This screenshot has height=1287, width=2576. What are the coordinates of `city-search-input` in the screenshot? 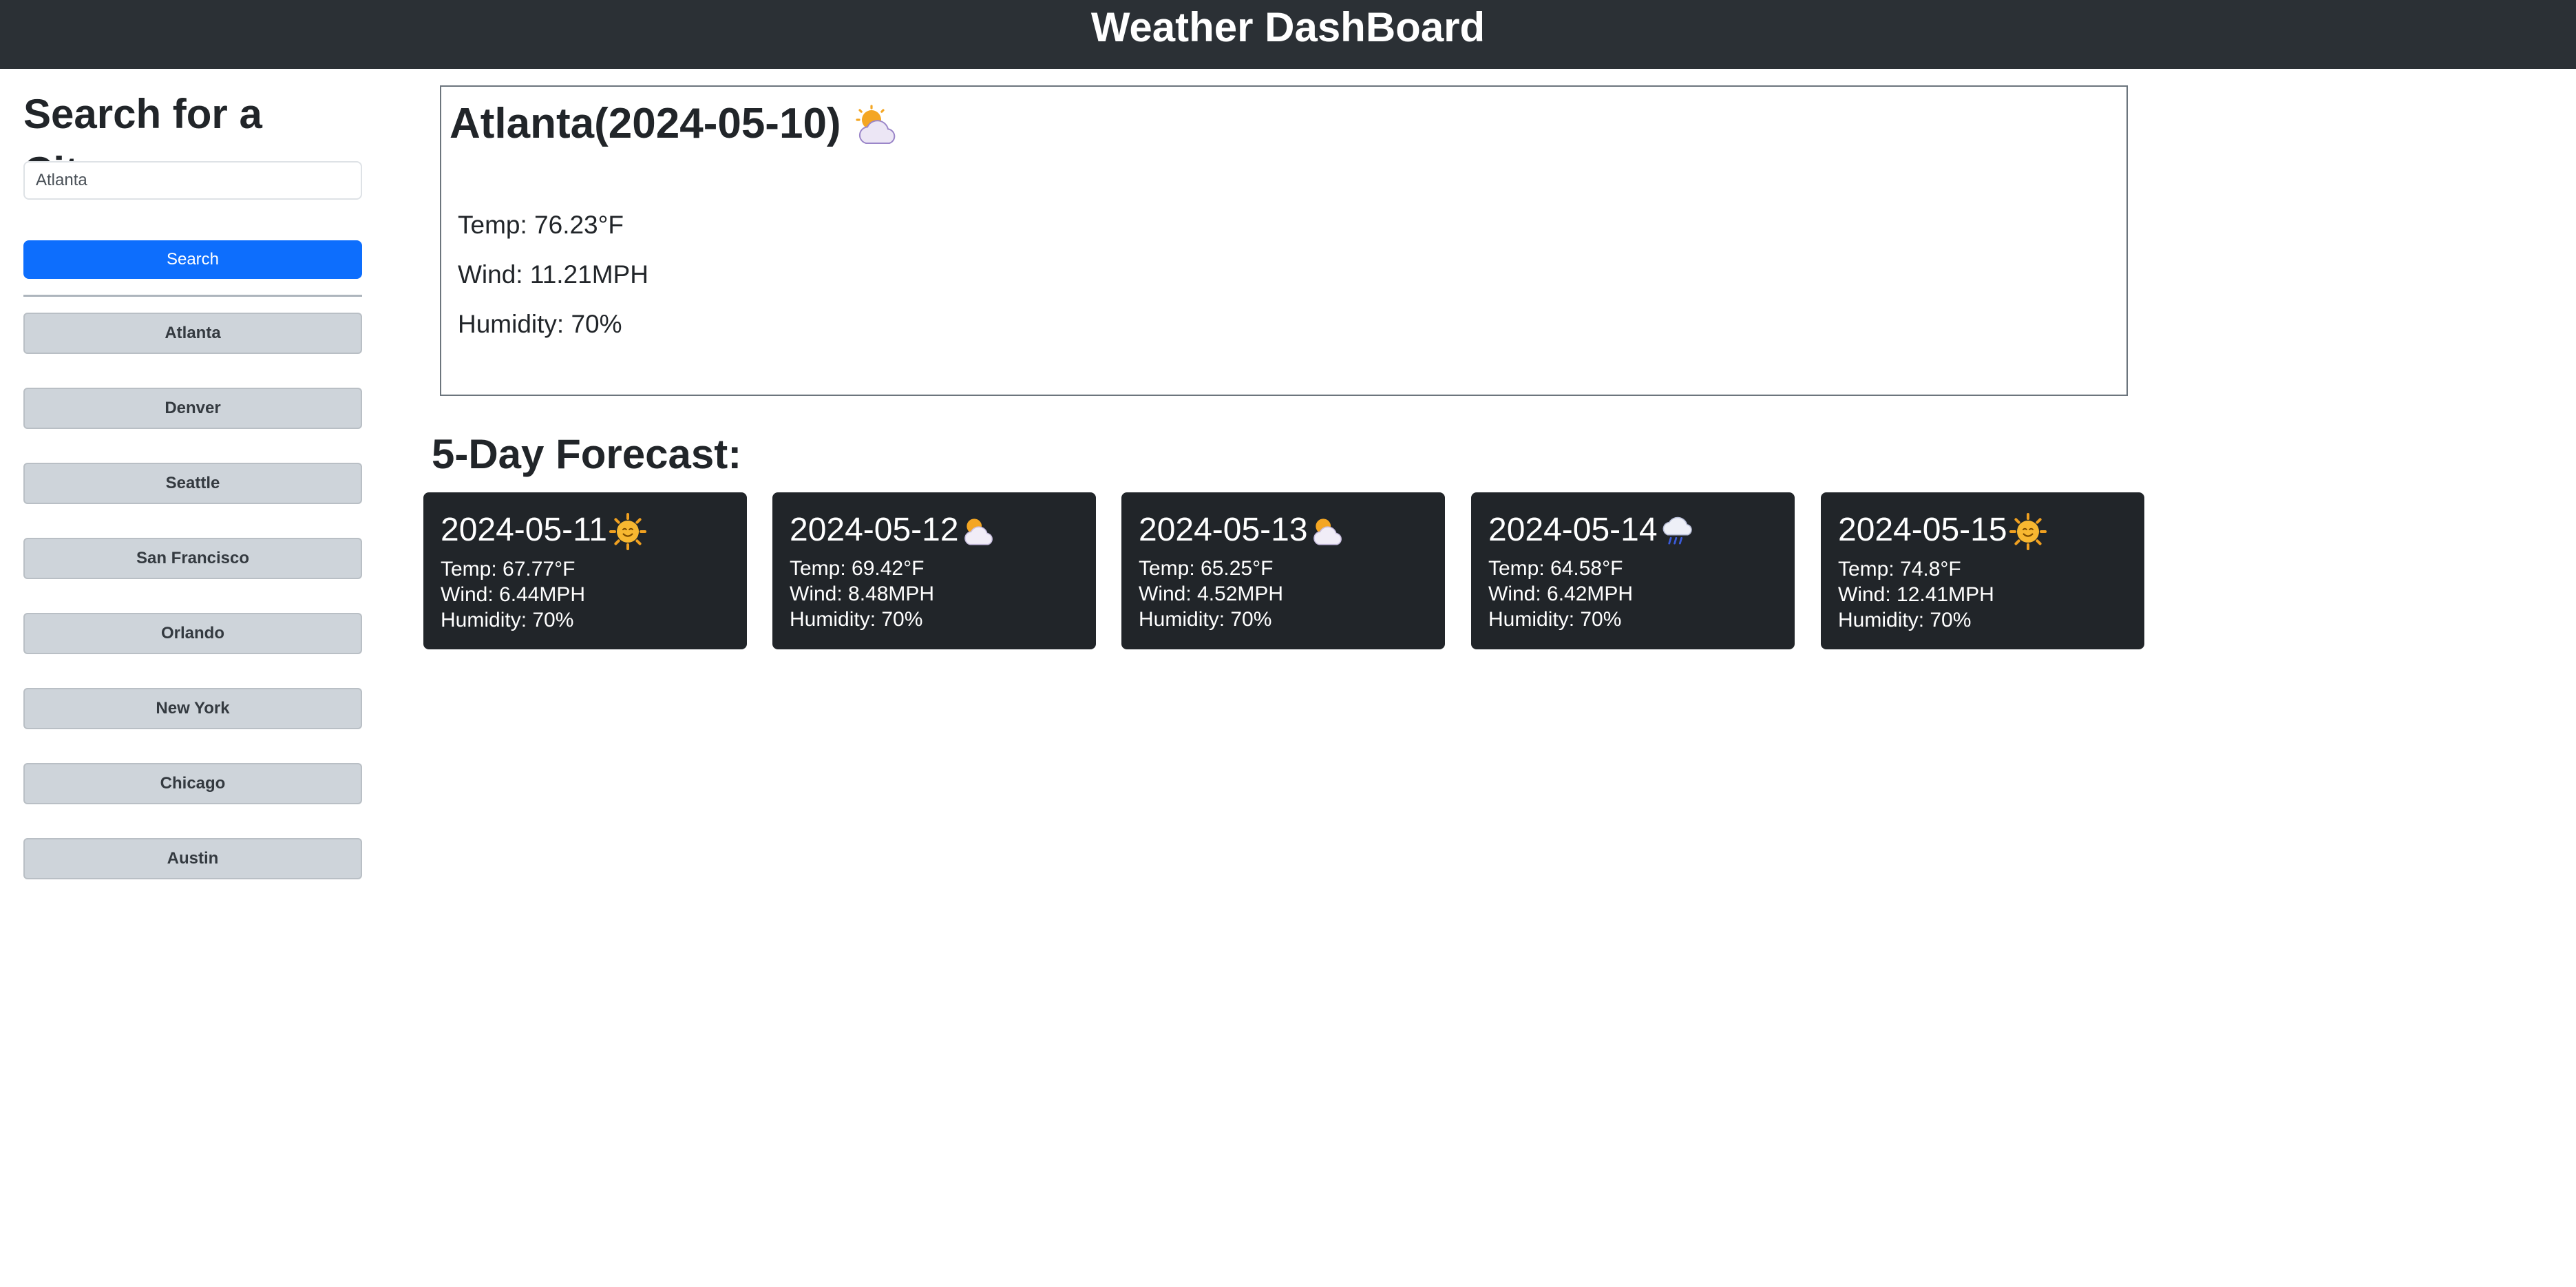 It's located at (193, 180).